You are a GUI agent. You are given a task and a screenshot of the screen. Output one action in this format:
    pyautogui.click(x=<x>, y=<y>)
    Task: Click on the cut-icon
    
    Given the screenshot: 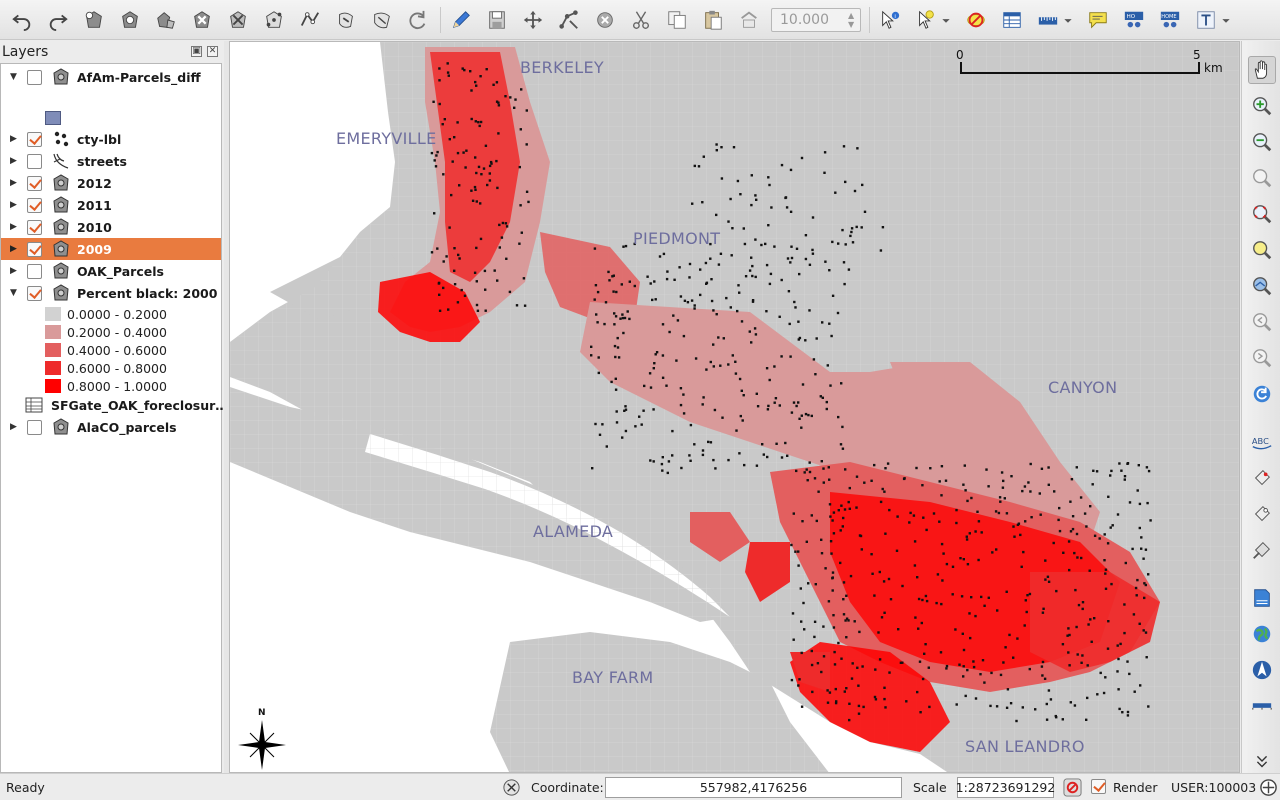 What is the action you would take?
    pyautogui.click(x=641, y=20)
    